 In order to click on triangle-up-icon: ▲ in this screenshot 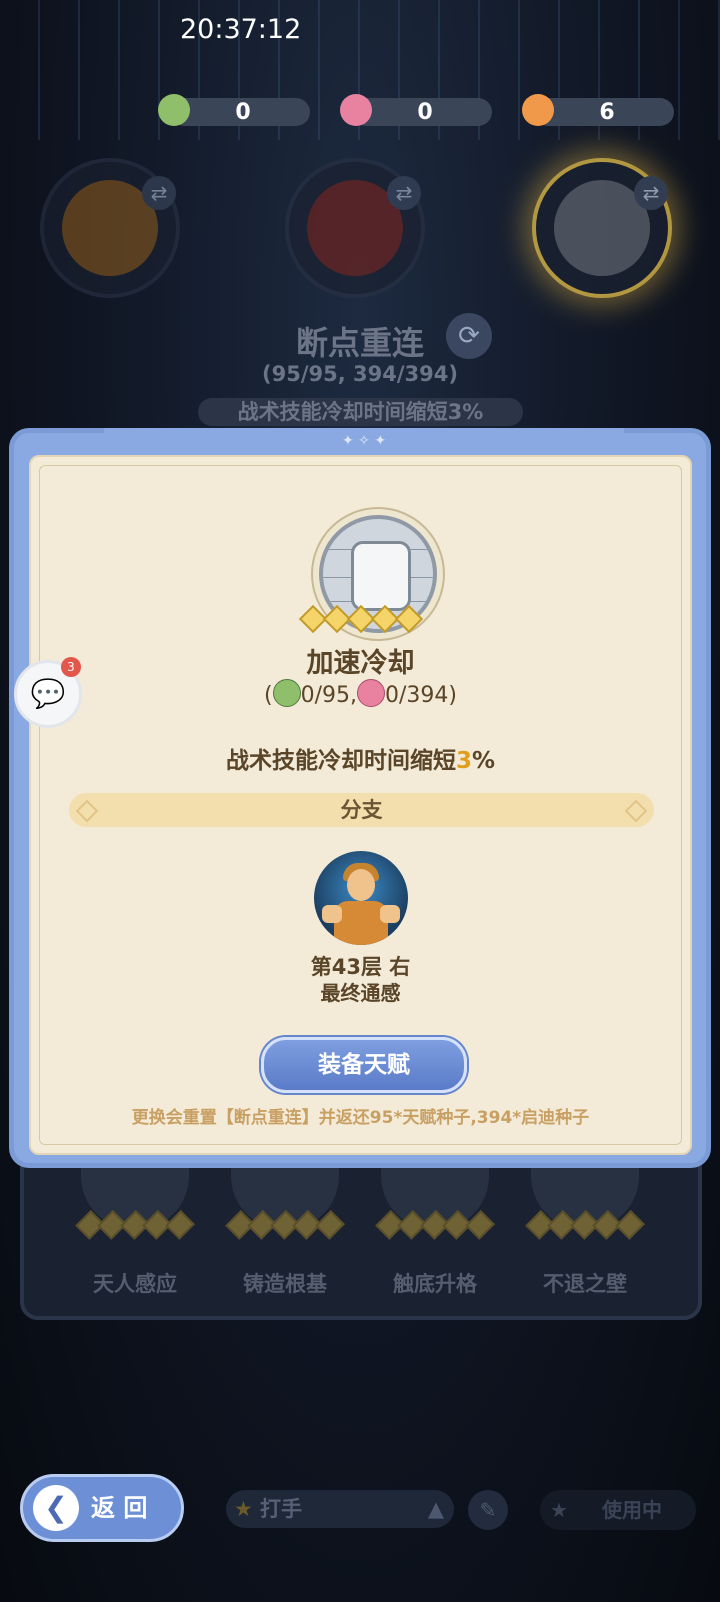, I will do `click(435, 1509)`.